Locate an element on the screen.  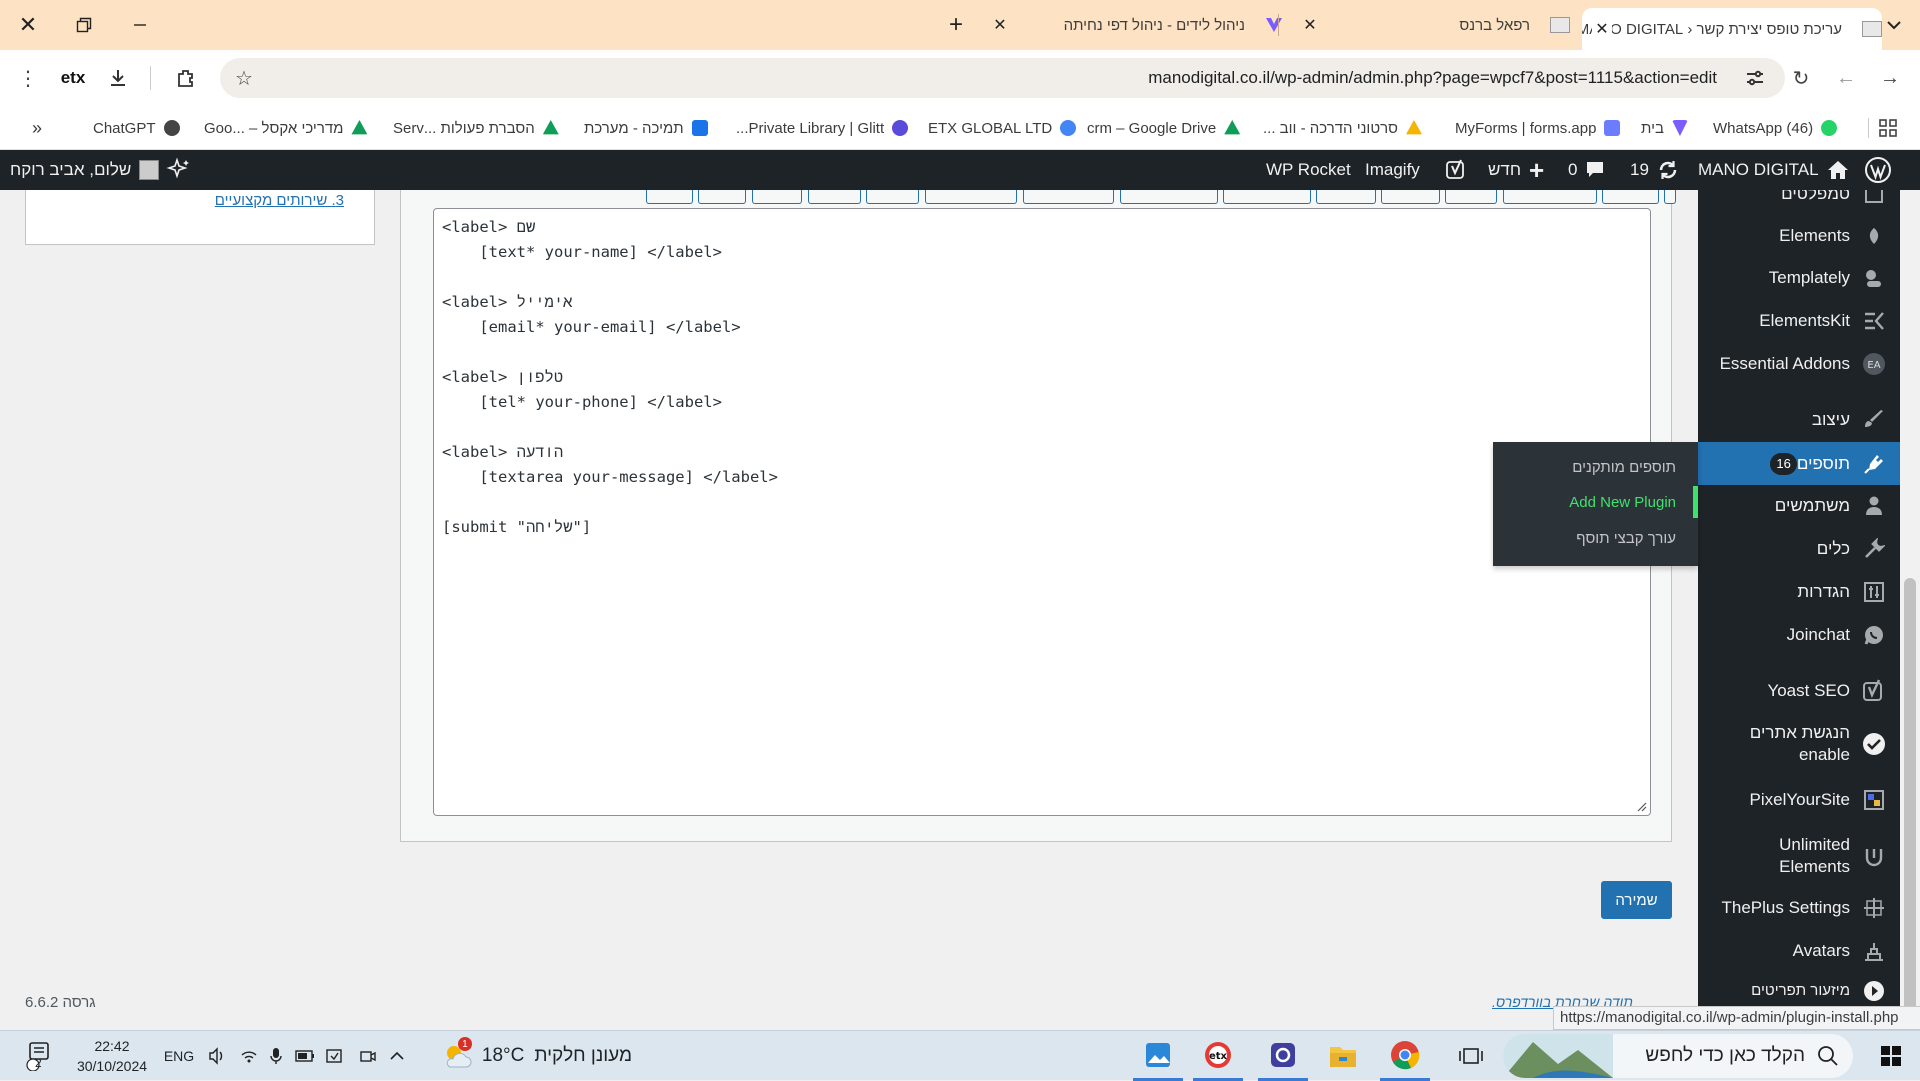
submenu-add-new-plugin: Add New Plugin is located at coordinates (1622, 502).